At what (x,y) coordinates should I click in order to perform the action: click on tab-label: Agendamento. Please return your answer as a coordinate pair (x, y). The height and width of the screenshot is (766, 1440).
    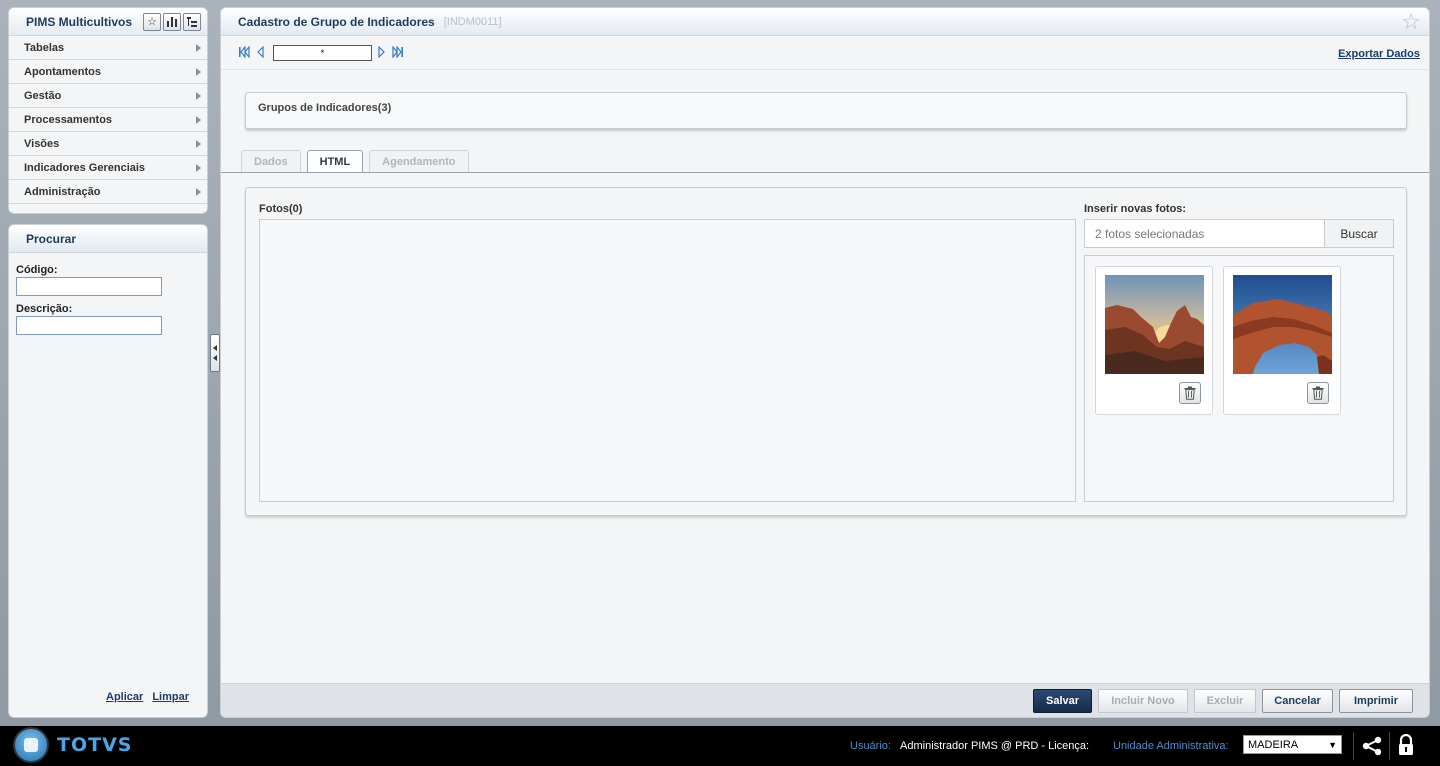
    Looking at the image, I should click on (419, 161).